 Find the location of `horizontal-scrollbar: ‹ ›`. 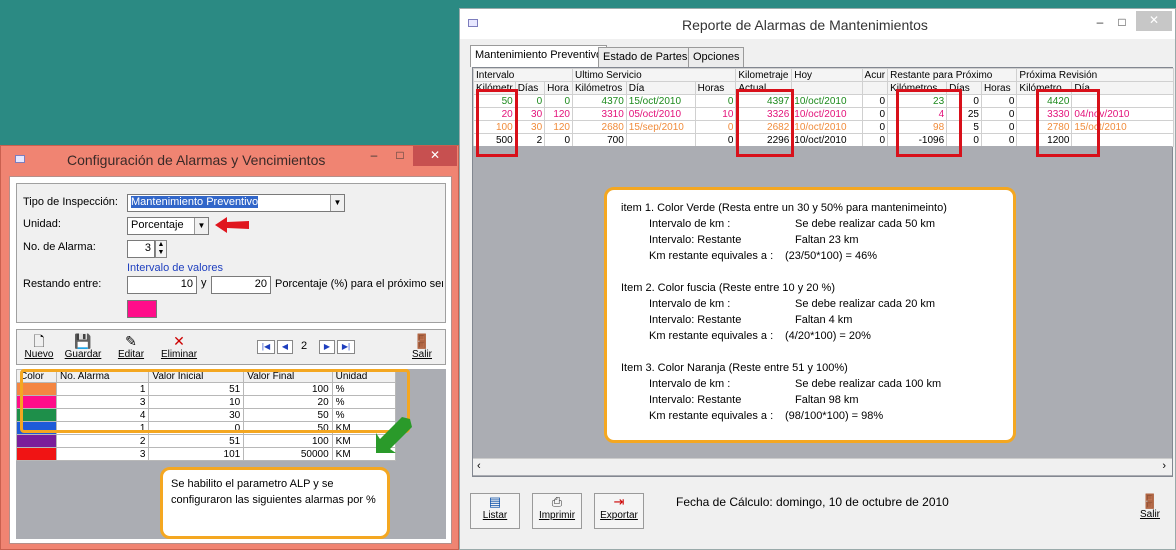

horizontal-scrollbar: ‹ › is located at coordinates (822, 466).